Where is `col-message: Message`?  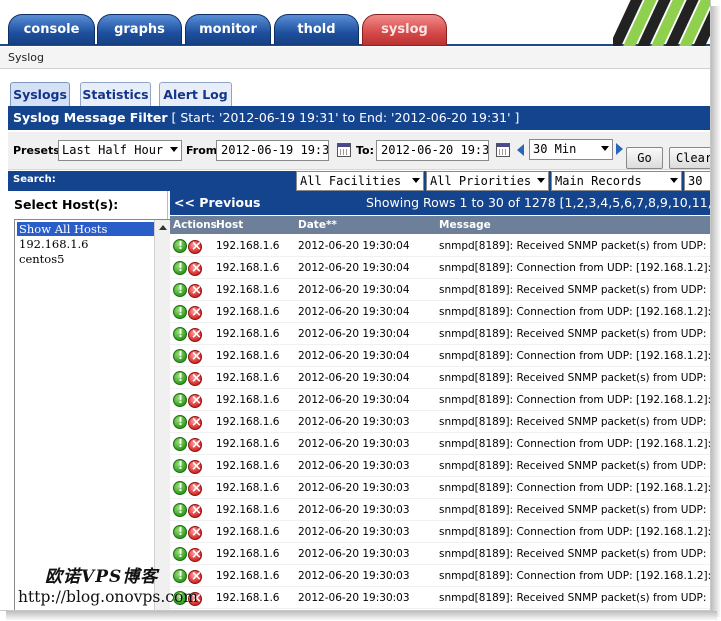 col-message: Message is located at coordinates (465, 225).